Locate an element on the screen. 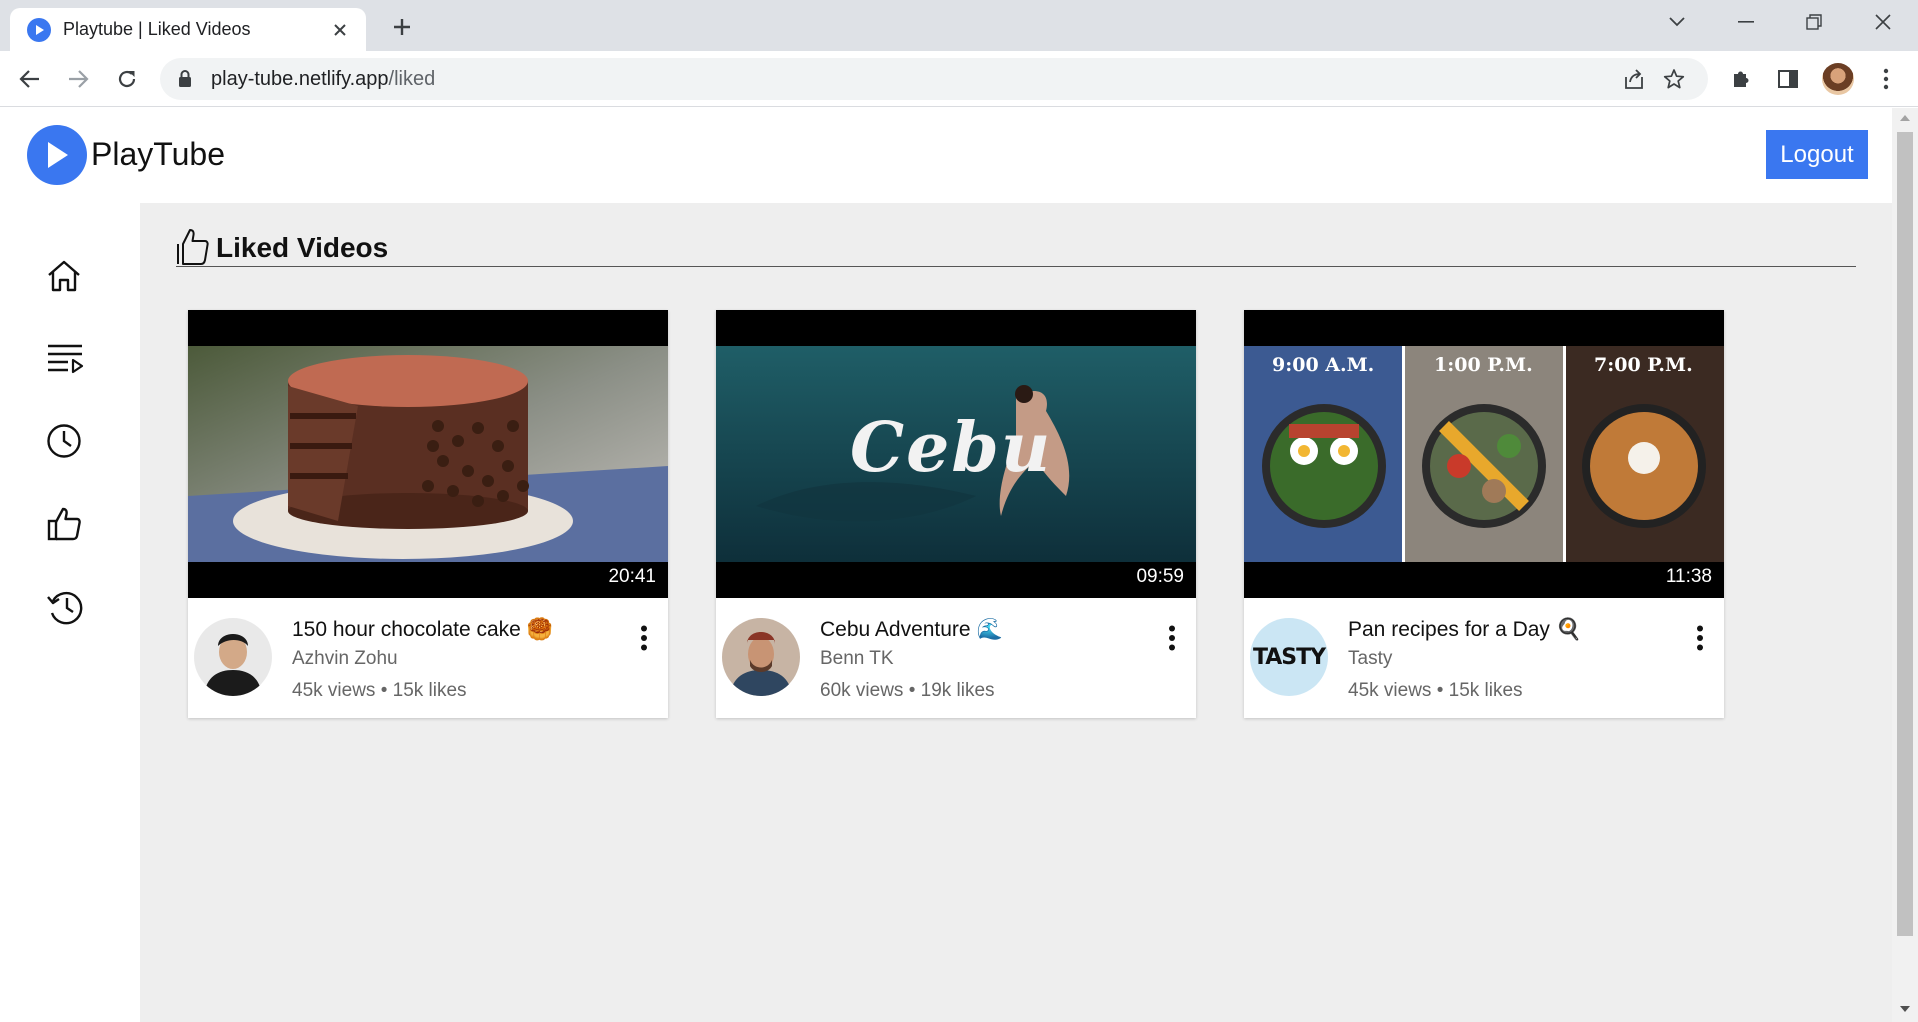  browser-menu-icon is located at coordinates (1886, 79).